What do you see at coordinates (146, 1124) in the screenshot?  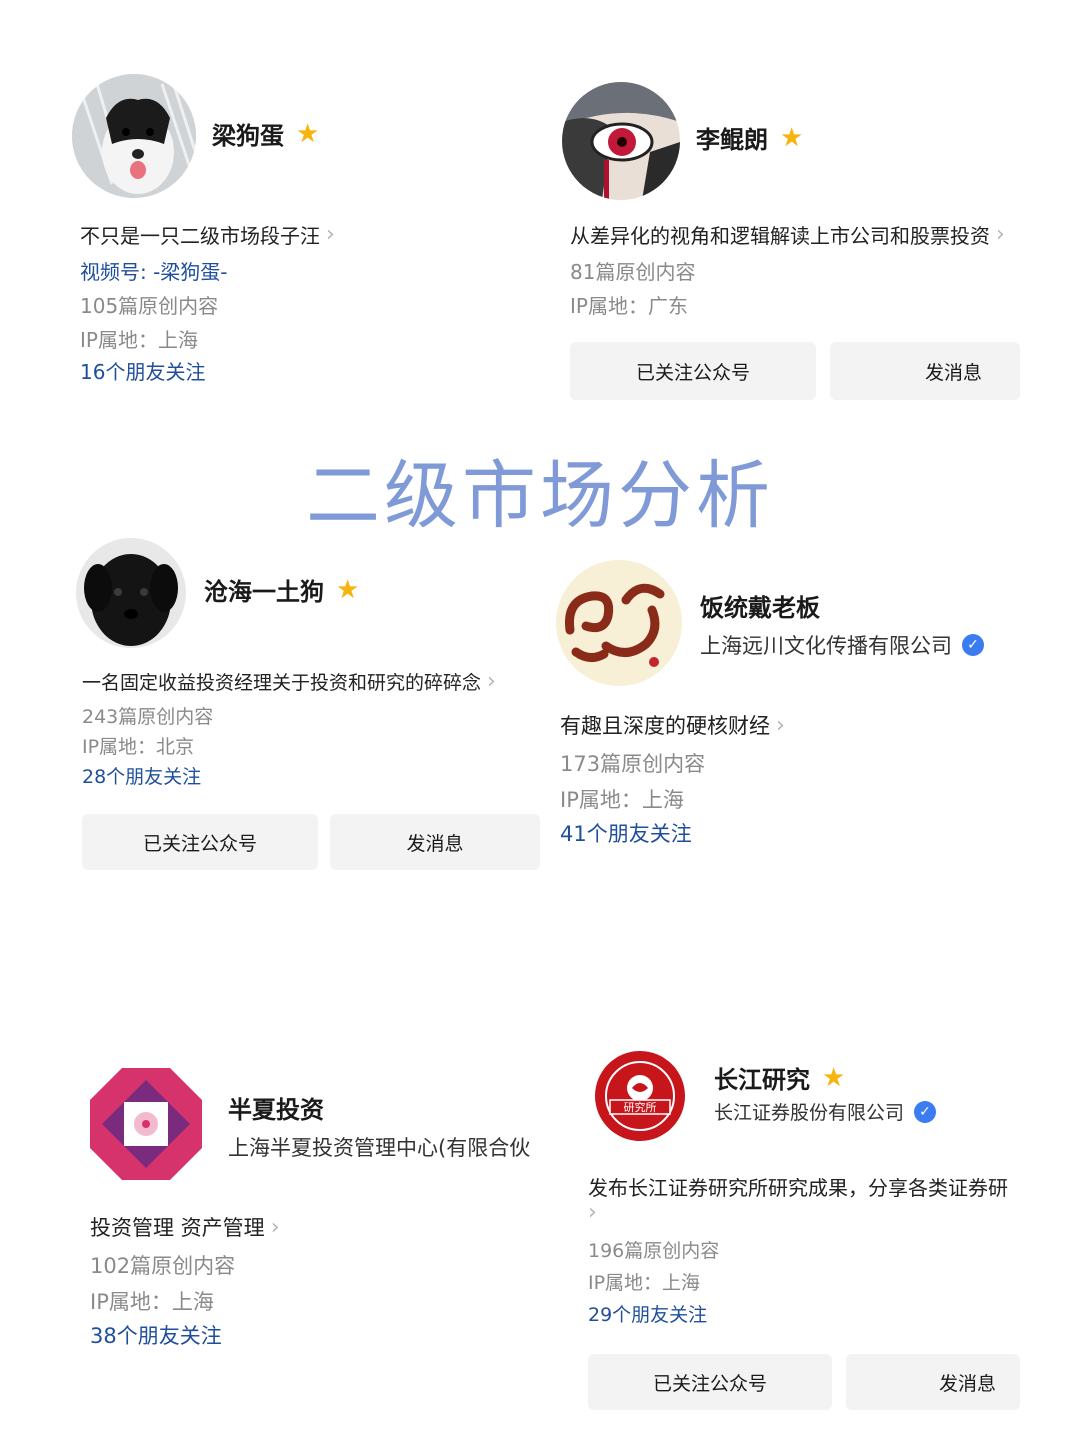 I see `avatar-banxia-logo` at bounding box center [146, 1124].